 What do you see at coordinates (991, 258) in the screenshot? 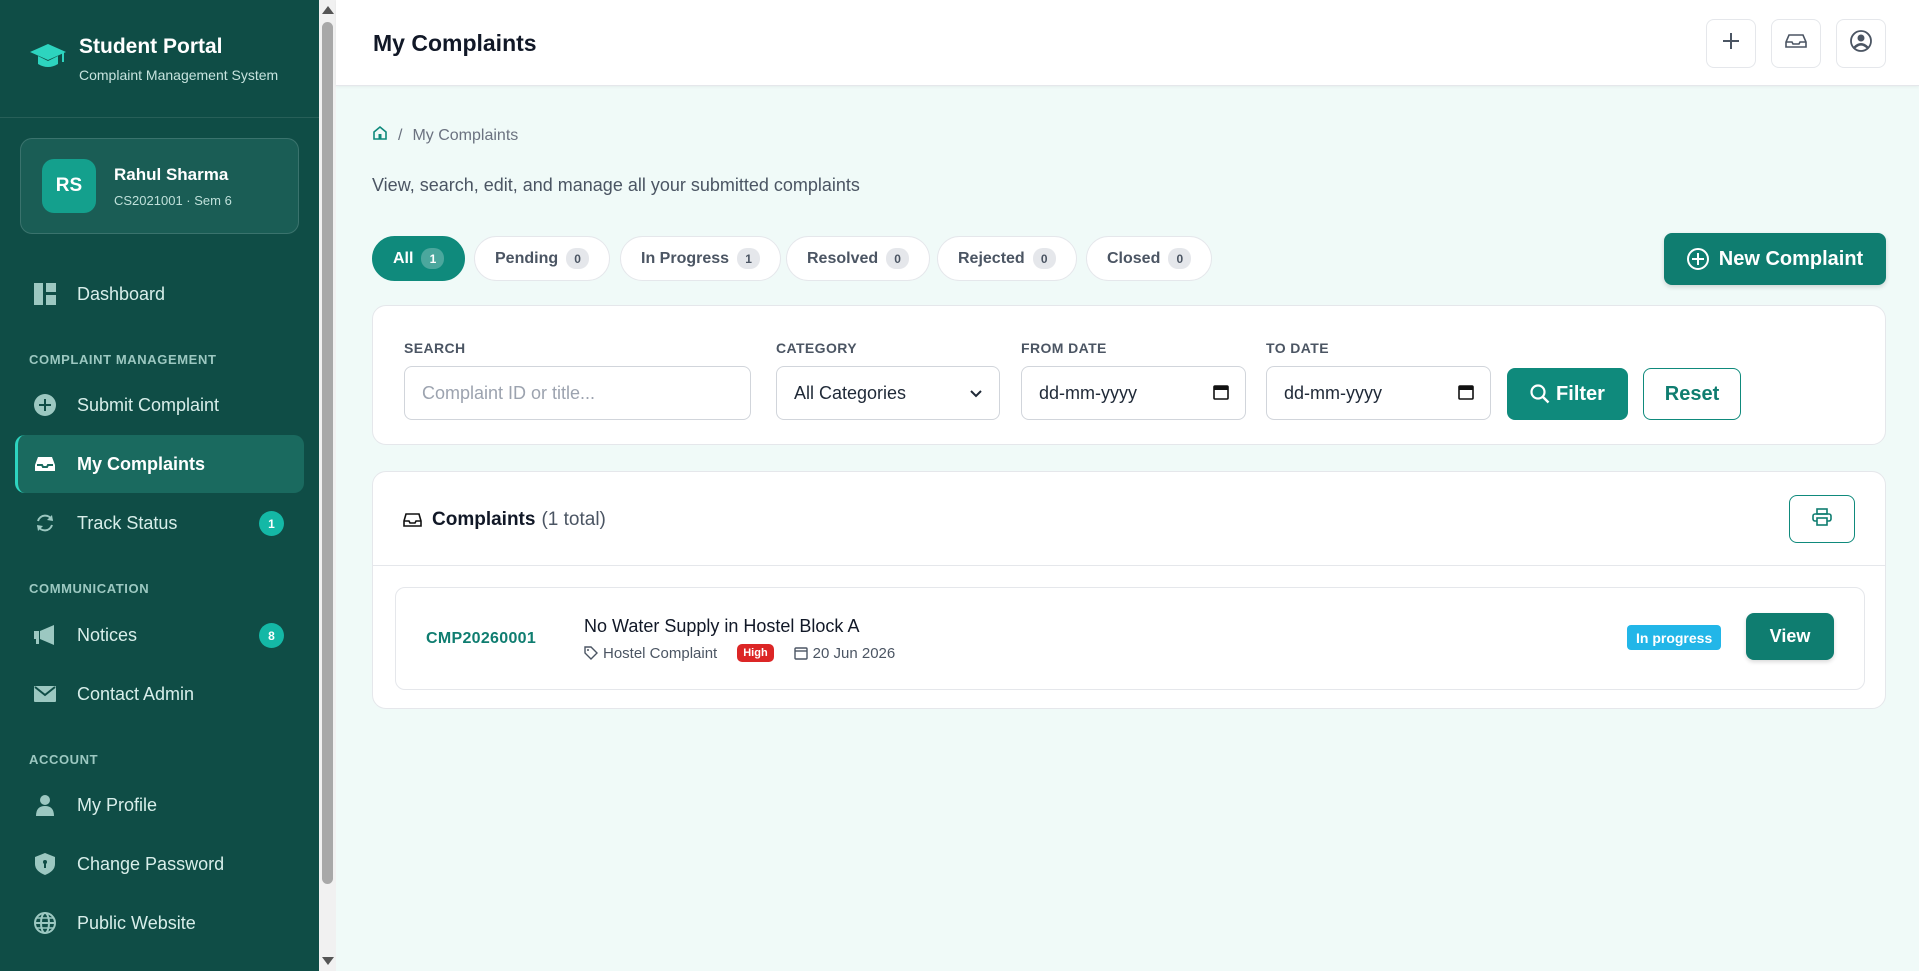
I see `tab-label: Rejected` at bounding box center [991, 258].